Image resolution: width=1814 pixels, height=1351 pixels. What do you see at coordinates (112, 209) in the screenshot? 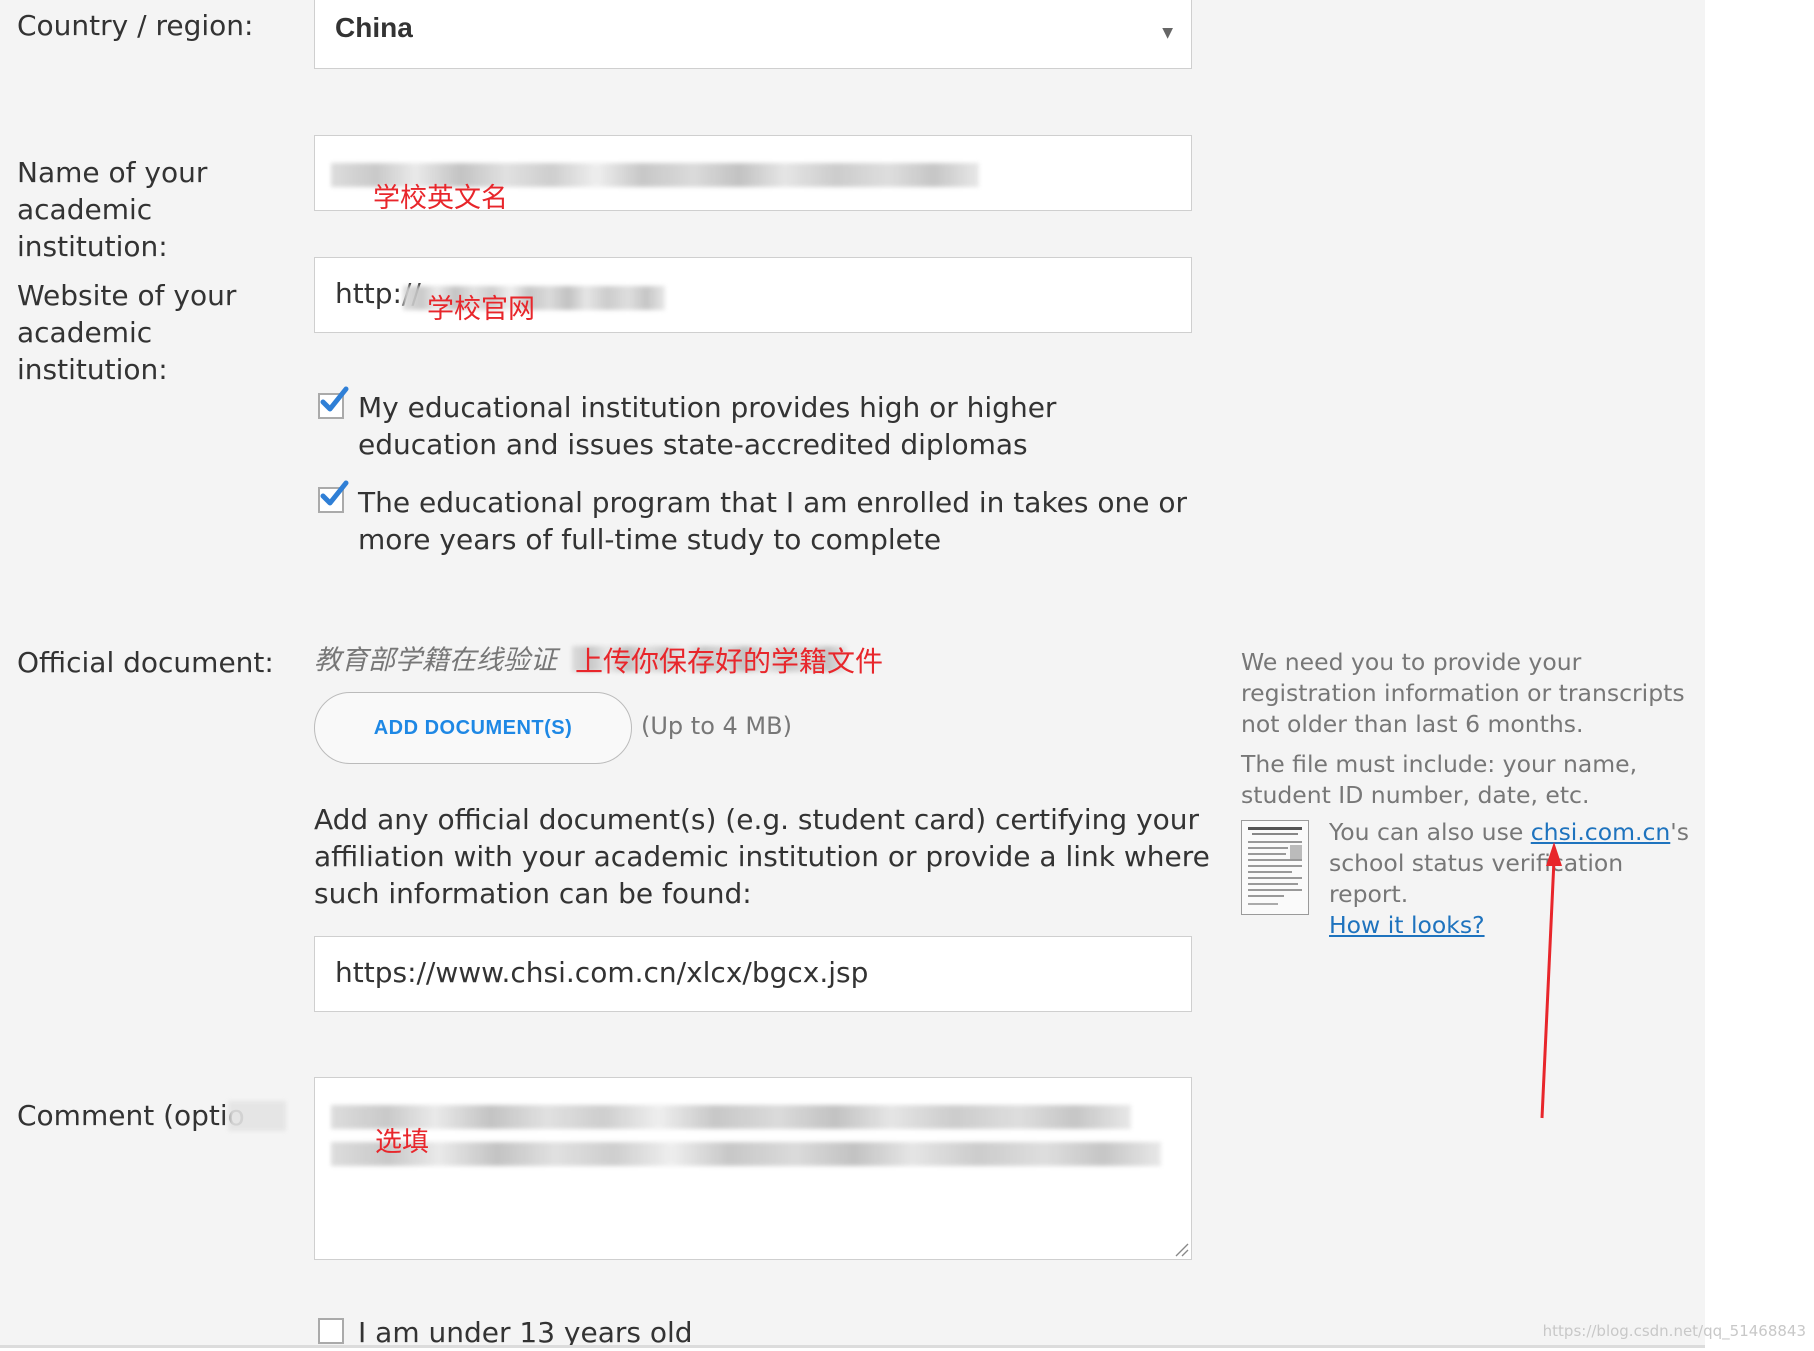
I see `institution-name-label: Name of your academic institution:` at bounding box center [112, 209].